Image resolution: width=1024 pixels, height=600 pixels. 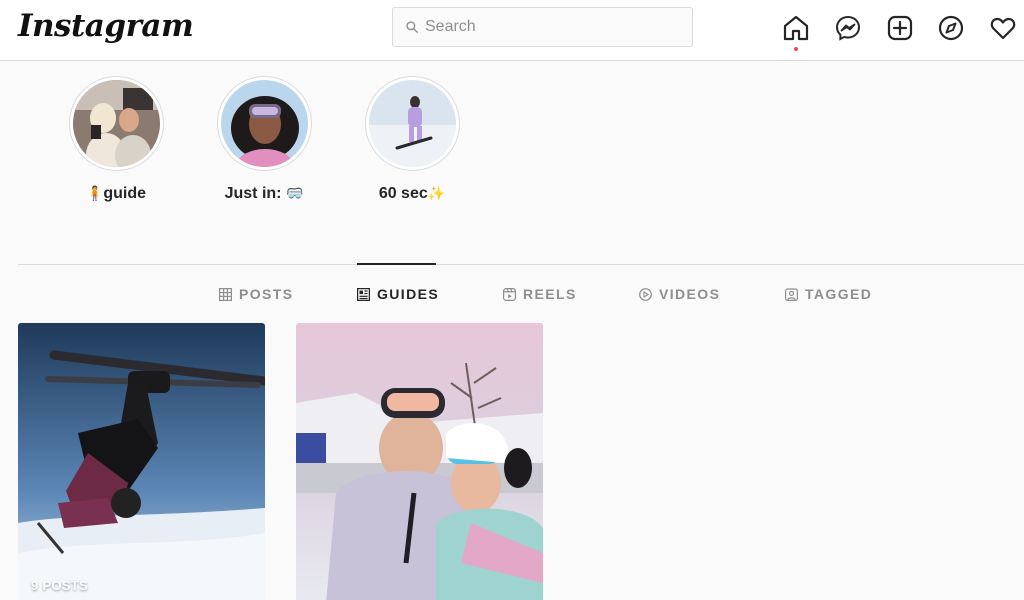 I want to click on reels-icon, so click(x=509, y=294).